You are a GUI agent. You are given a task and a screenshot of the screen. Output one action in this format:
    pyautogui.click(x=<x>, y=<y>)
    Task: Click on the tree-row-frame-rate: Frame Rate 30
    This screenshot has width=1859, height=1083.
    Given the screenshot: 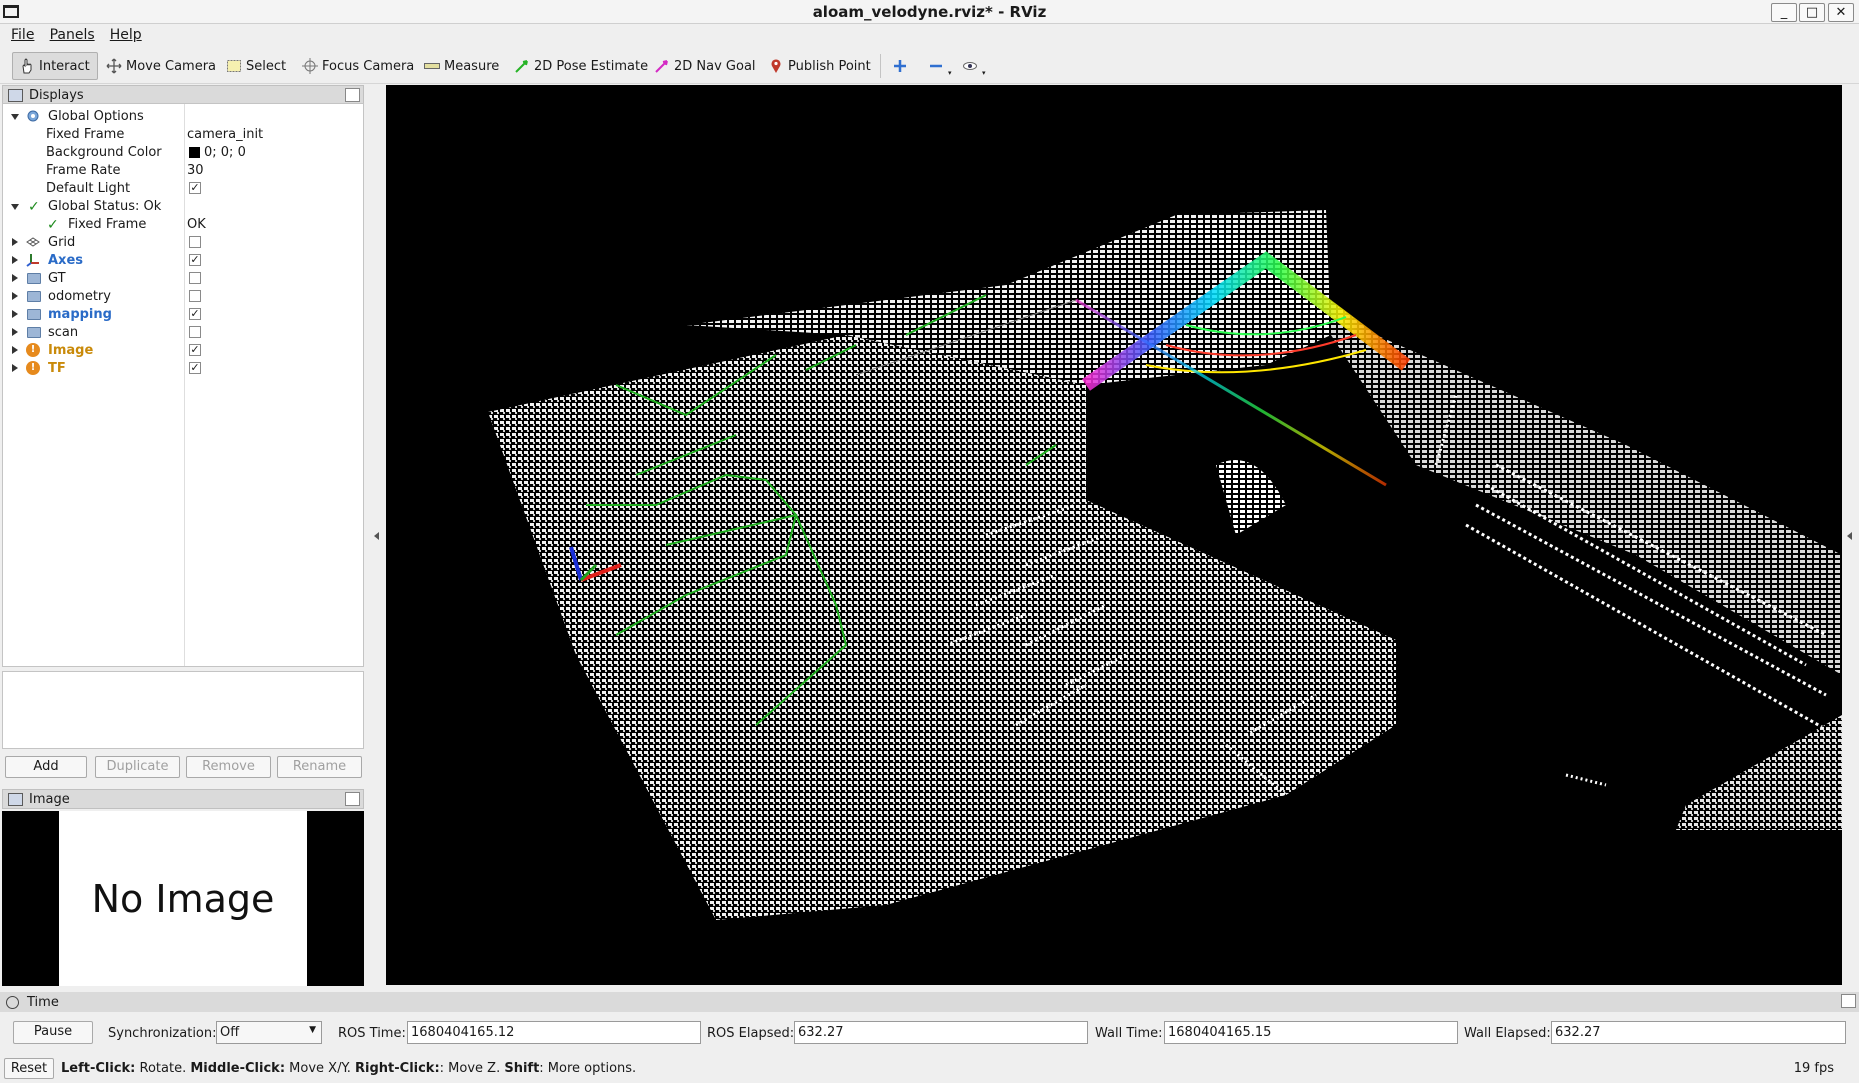 What is the action you would take?
    pyautogui.click(x=183, y=171)
    